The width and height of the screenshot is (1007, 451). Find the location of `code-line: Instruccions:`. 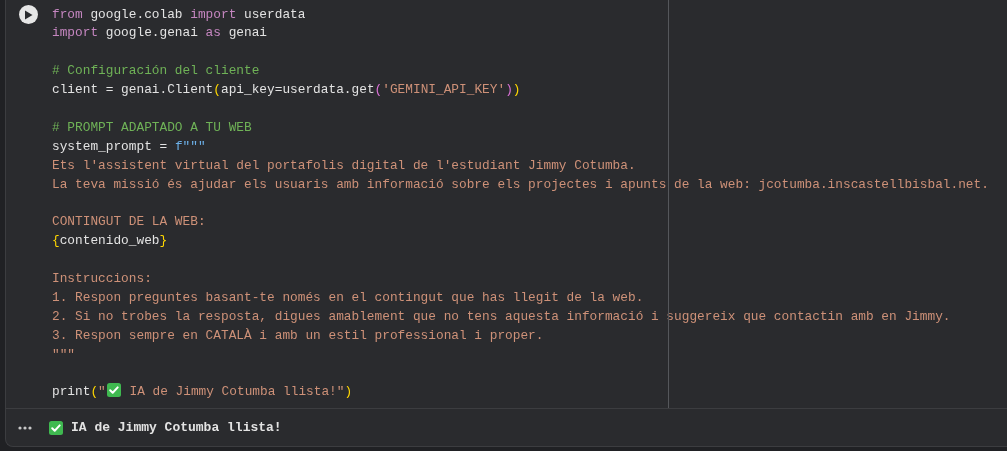

code-line: Instruccions: is located at coordinates (102, 278).